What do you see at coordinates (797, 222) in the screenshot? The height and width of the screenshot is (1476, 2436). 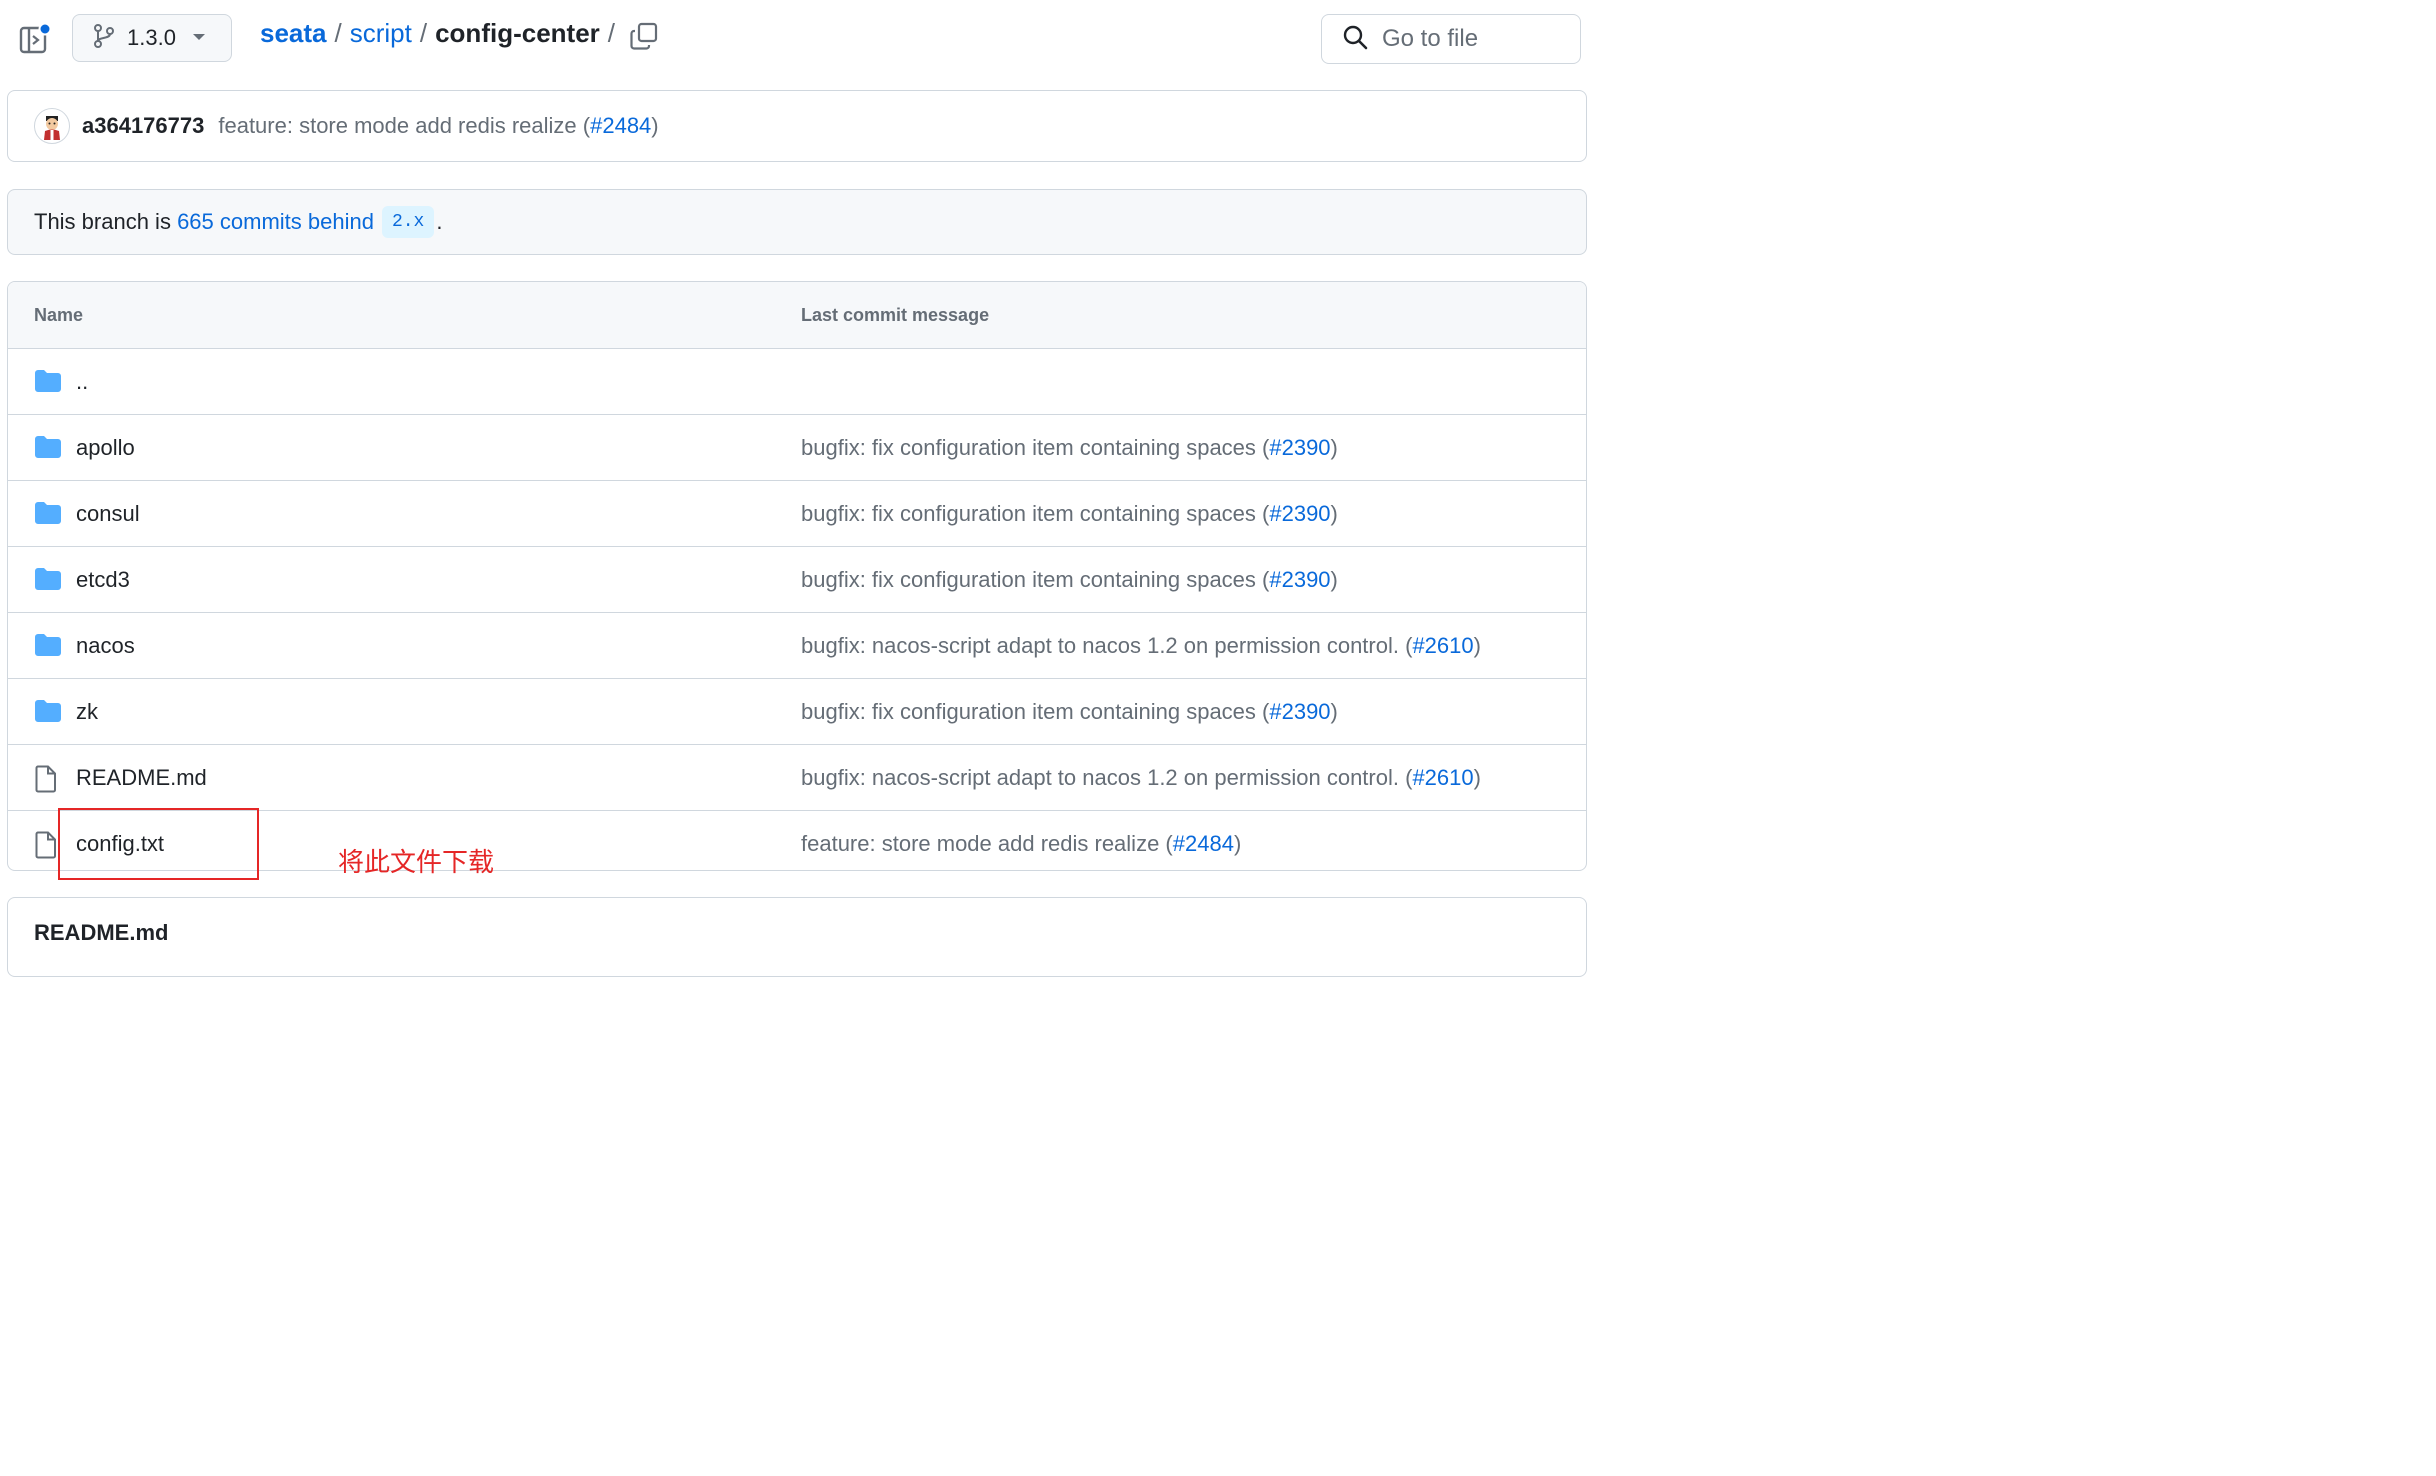 I see `branch-status-bar: This branch is 665 commits behind 2.x .` at bounding box center [797, 222].